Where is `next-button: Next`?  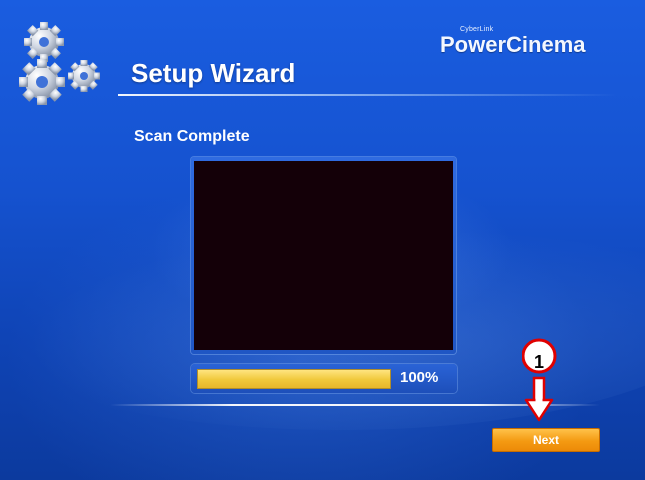
next-button: Next is located at coordinates (546, 440).